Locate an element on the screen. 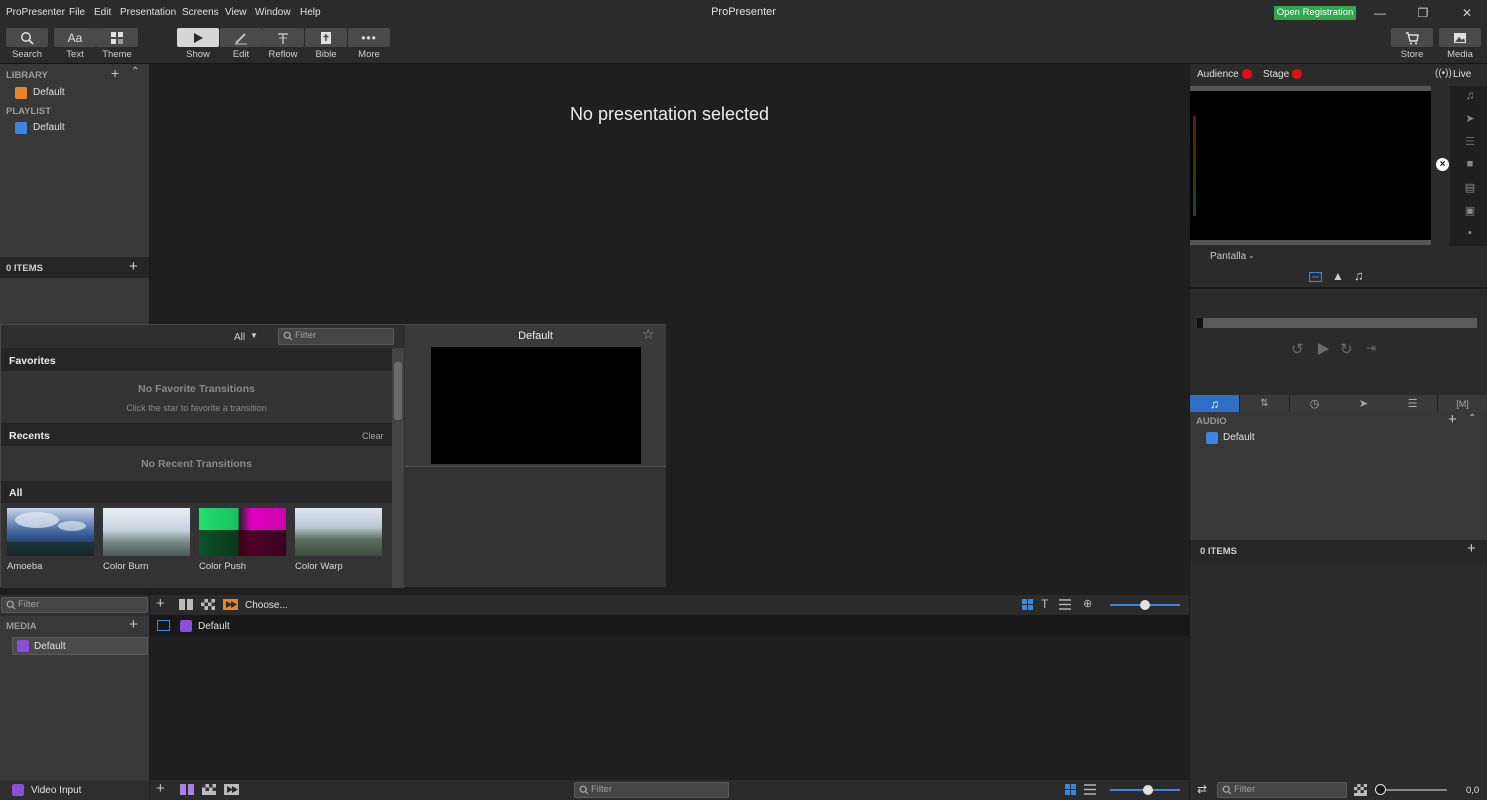  add-media-bottom-icon: + is located at coordinates (160, 788).